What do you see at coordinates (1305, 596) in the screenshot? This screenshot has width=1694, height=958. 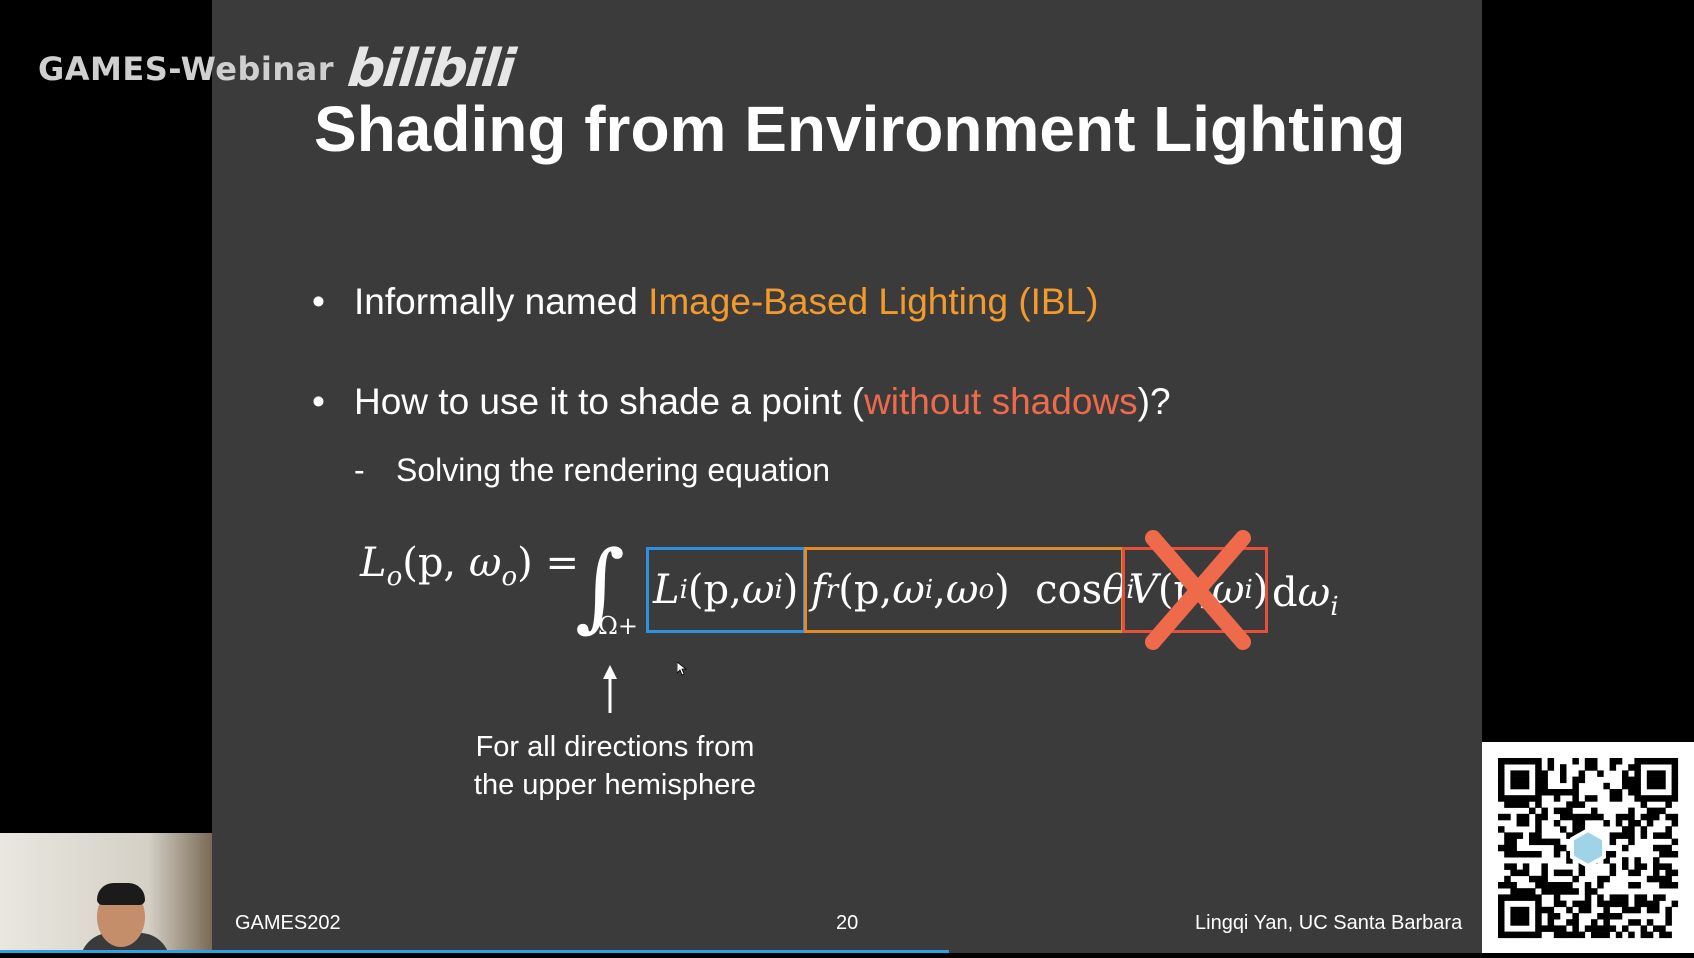 I see `differential-solid-angle: dωi` at bounding box center [1305, 596].